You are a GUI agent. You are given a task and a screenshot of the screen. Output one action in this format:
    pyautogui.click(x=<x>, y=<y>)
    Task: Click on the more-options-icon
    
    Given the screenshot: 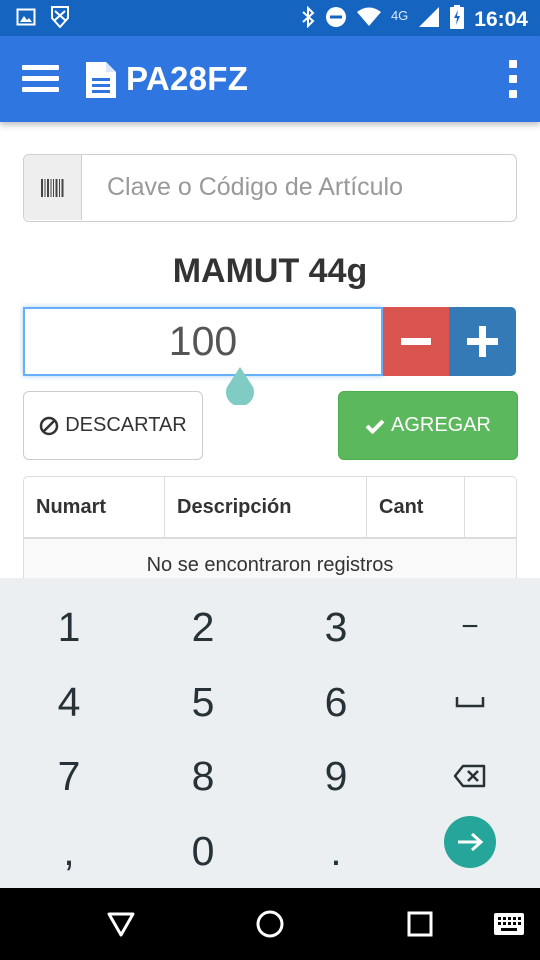 What is the action you would take?
    pyautogui.click(x=513, y=79)
    